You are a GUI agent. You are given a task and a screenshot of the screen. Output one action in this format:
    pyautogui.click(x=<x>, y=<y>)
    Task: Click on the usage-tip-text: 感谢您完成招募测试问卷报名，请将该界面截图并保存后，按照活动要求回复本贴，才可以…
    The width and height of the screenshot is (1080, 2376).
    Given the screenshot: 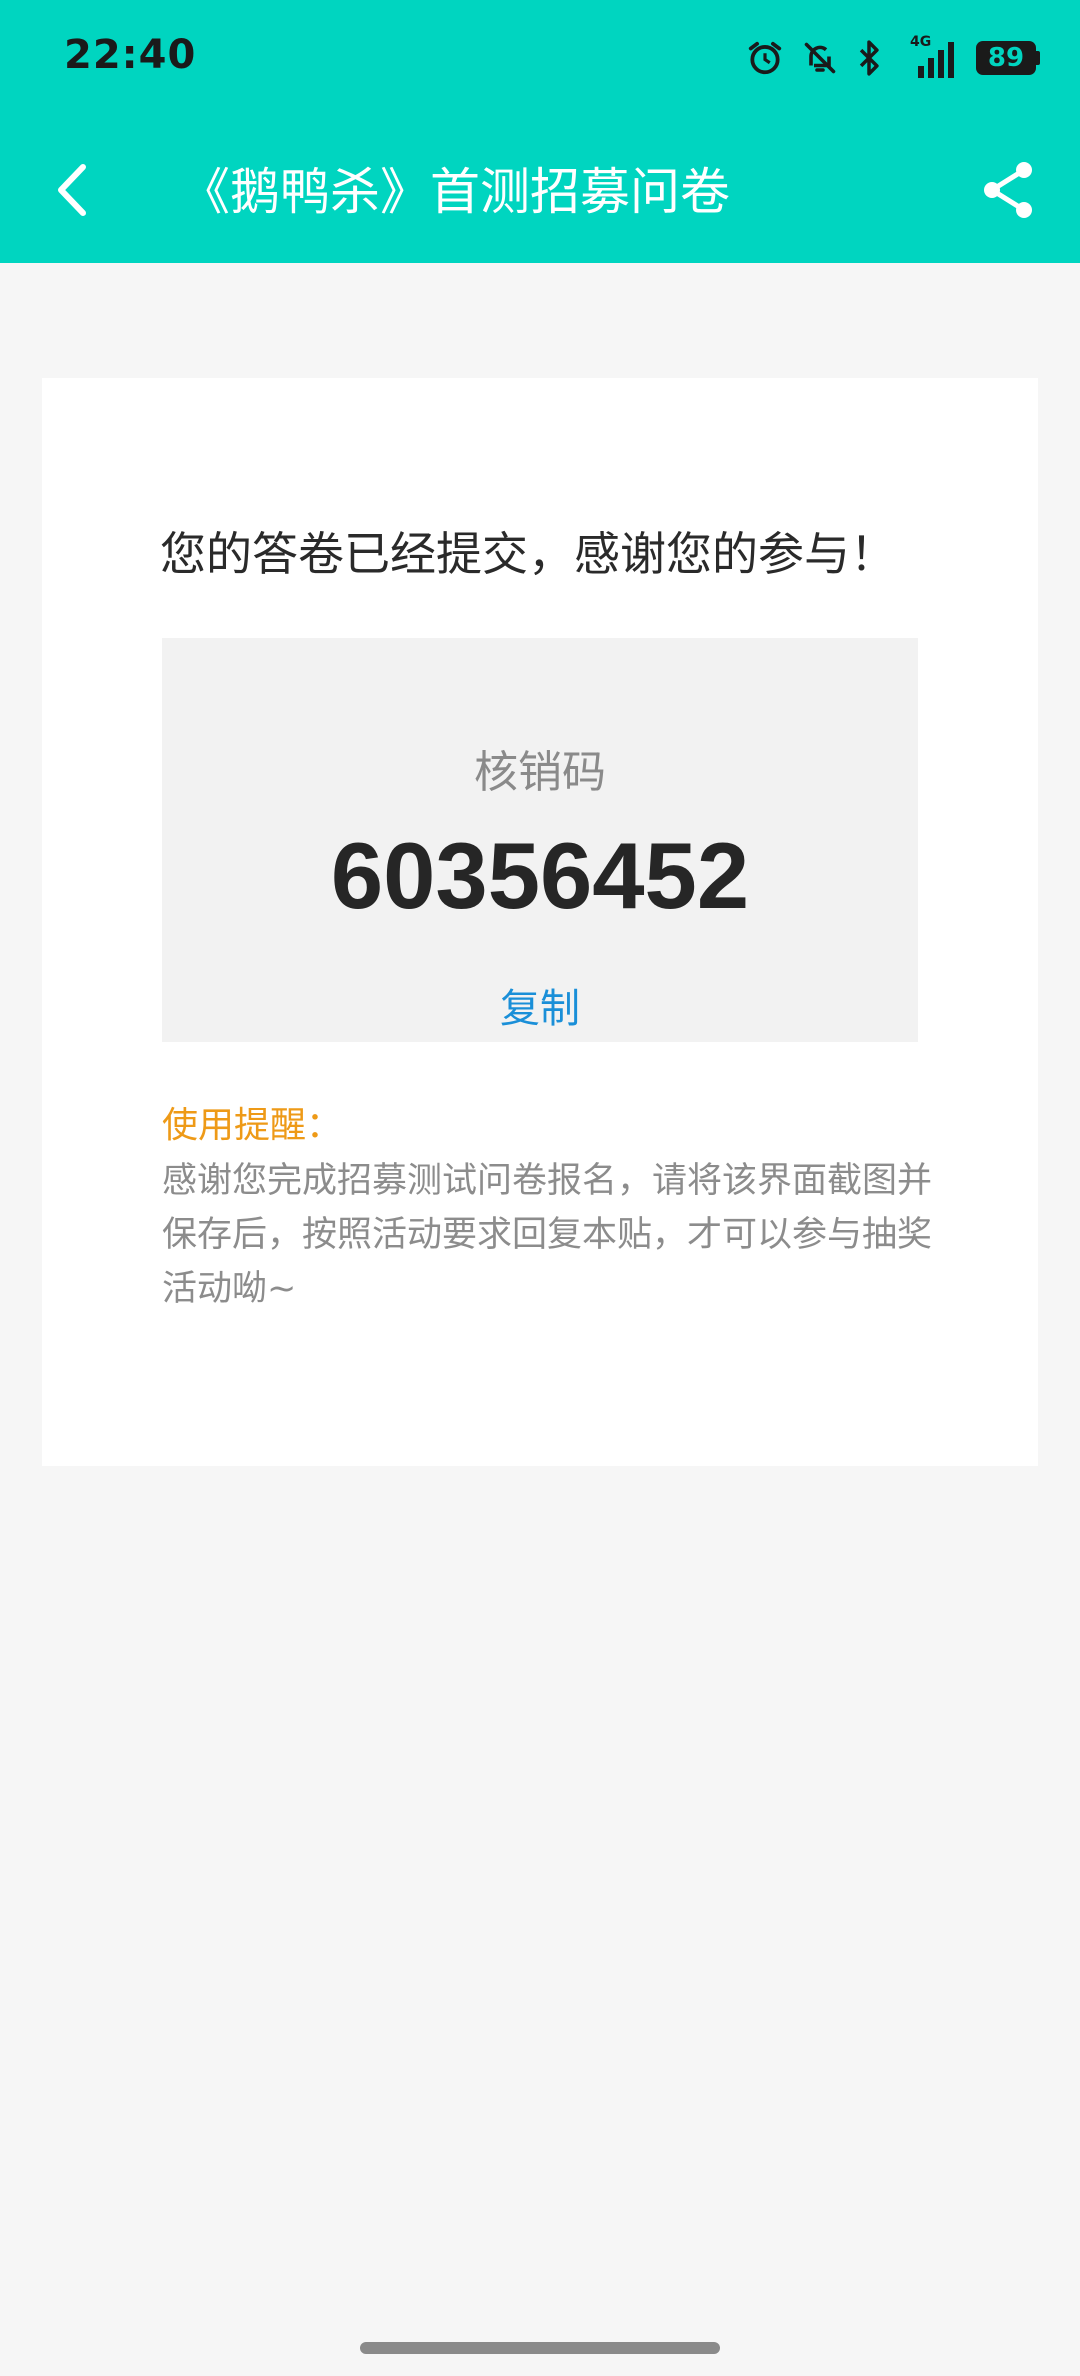 What is the action you would take?
    pyautogui.click(x=547, y=1235)
    